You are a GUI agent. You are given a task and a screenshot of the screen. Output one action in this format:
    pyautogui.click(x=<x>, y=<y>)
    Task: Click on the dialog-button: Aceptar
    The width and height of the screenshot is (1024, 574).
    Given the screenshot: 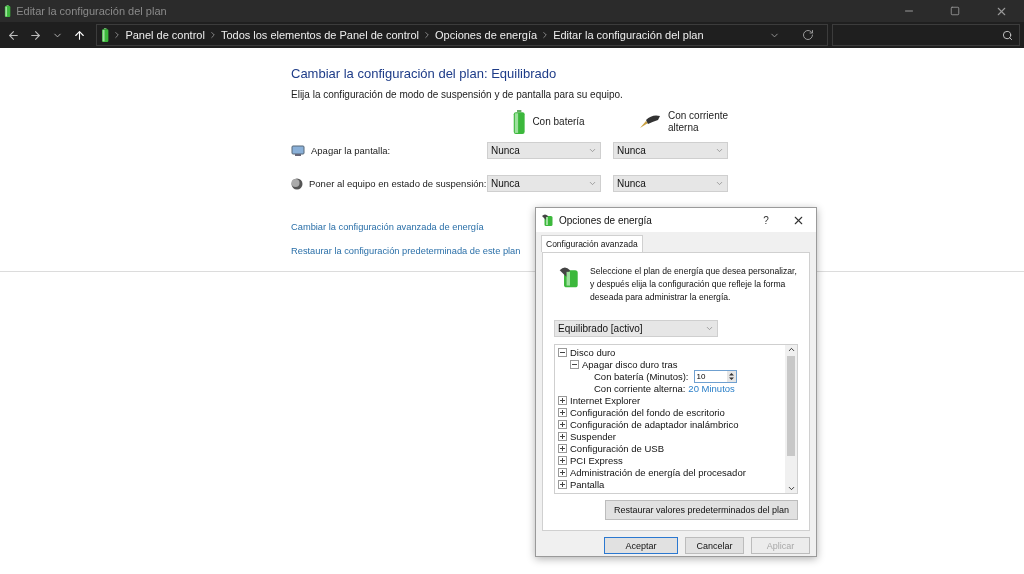 What is the action you would take?
    pyautogui.click(x=641, y=545)
    